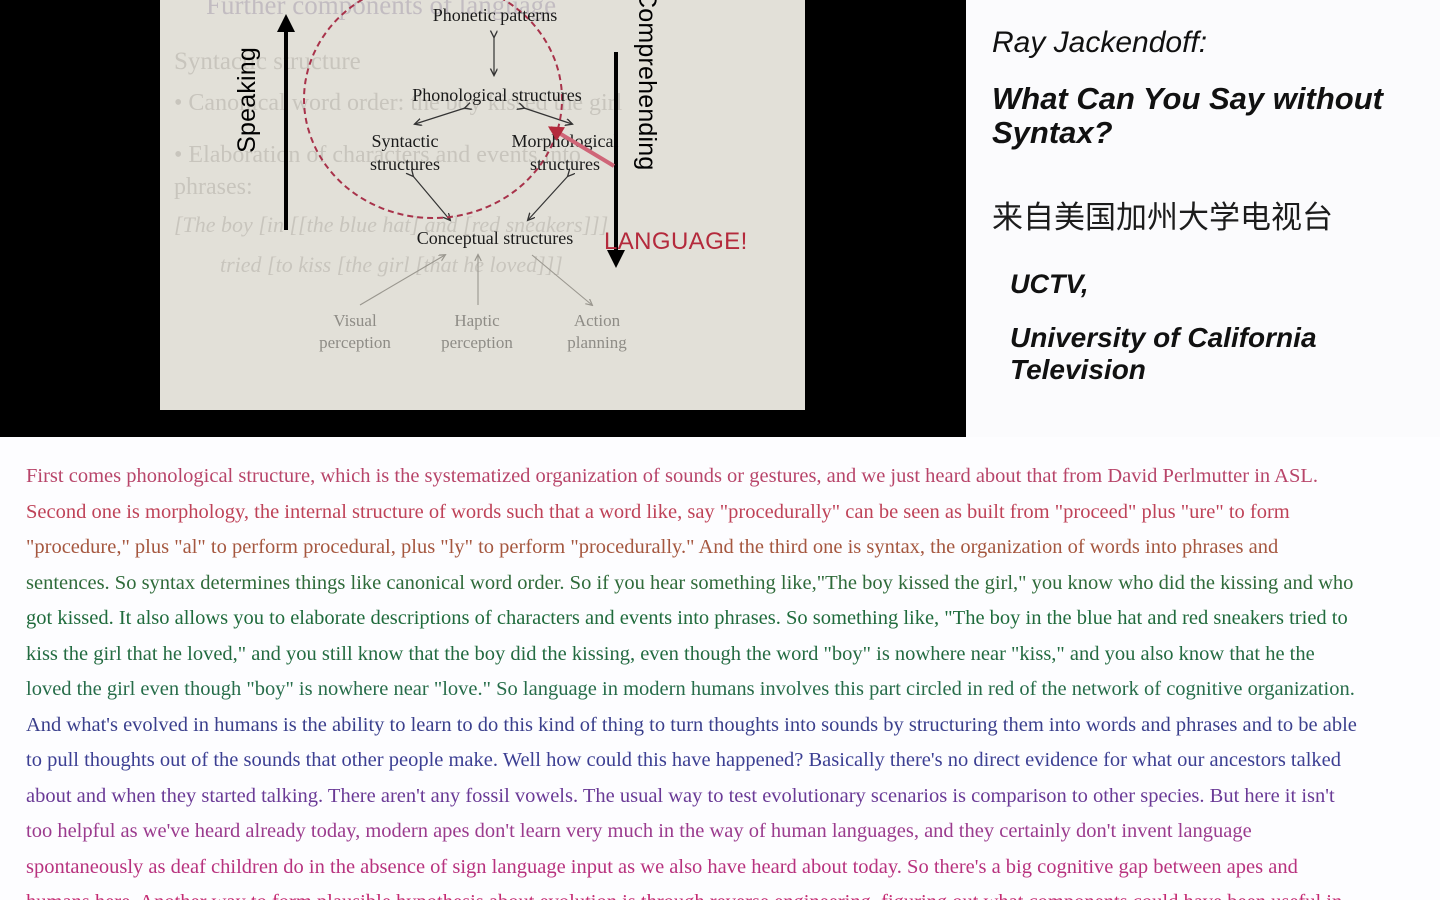  Describe the element at coordinates (247, 100) in the screenshot. I see `label-speaking: Speaking` at that location.